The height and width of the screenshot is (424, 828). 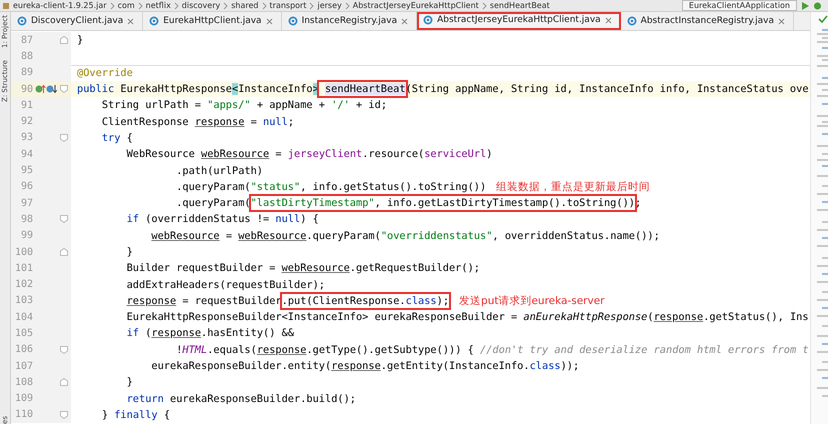 What do you see at coordinates (26, 105) in the screenshot?
I see `line-number: 91` at bounding box center [26, 105].